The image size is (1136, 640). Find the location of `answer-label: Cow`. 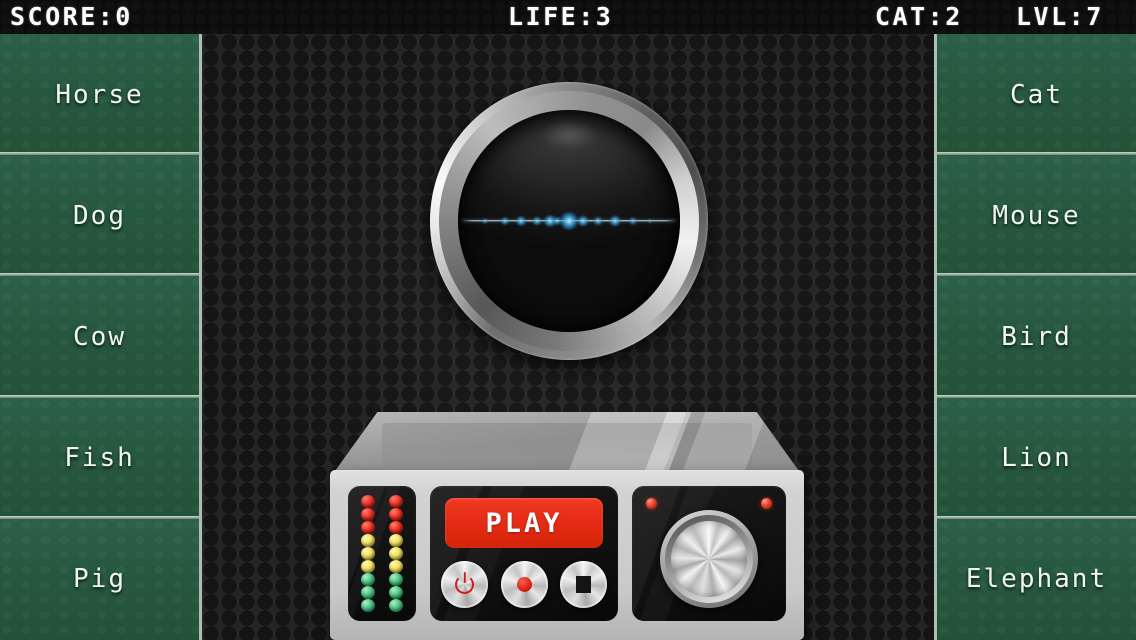

answer-label: Cow is located at coordinates (99, 337).